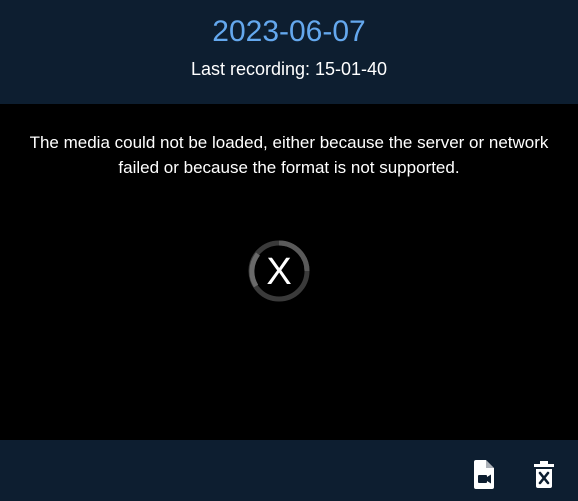 The image size is (578, 501). I want to click on media-error-icon: X, so click(279, 271).